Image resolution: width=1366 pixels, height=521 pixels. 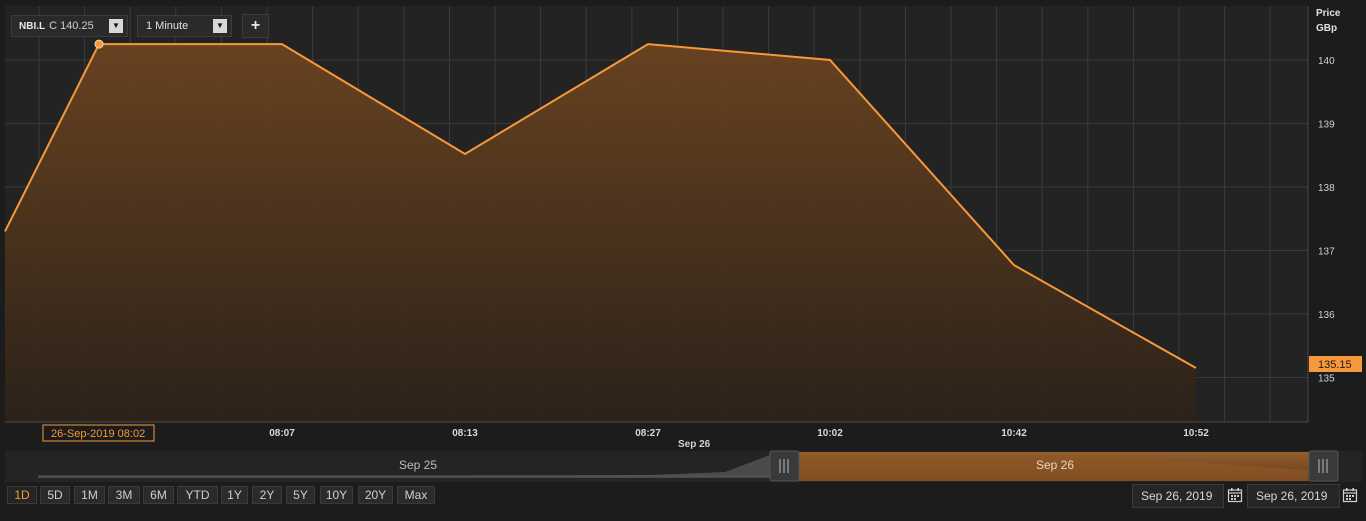 I want to click on highlighted-point, so click(x=99, y=44).